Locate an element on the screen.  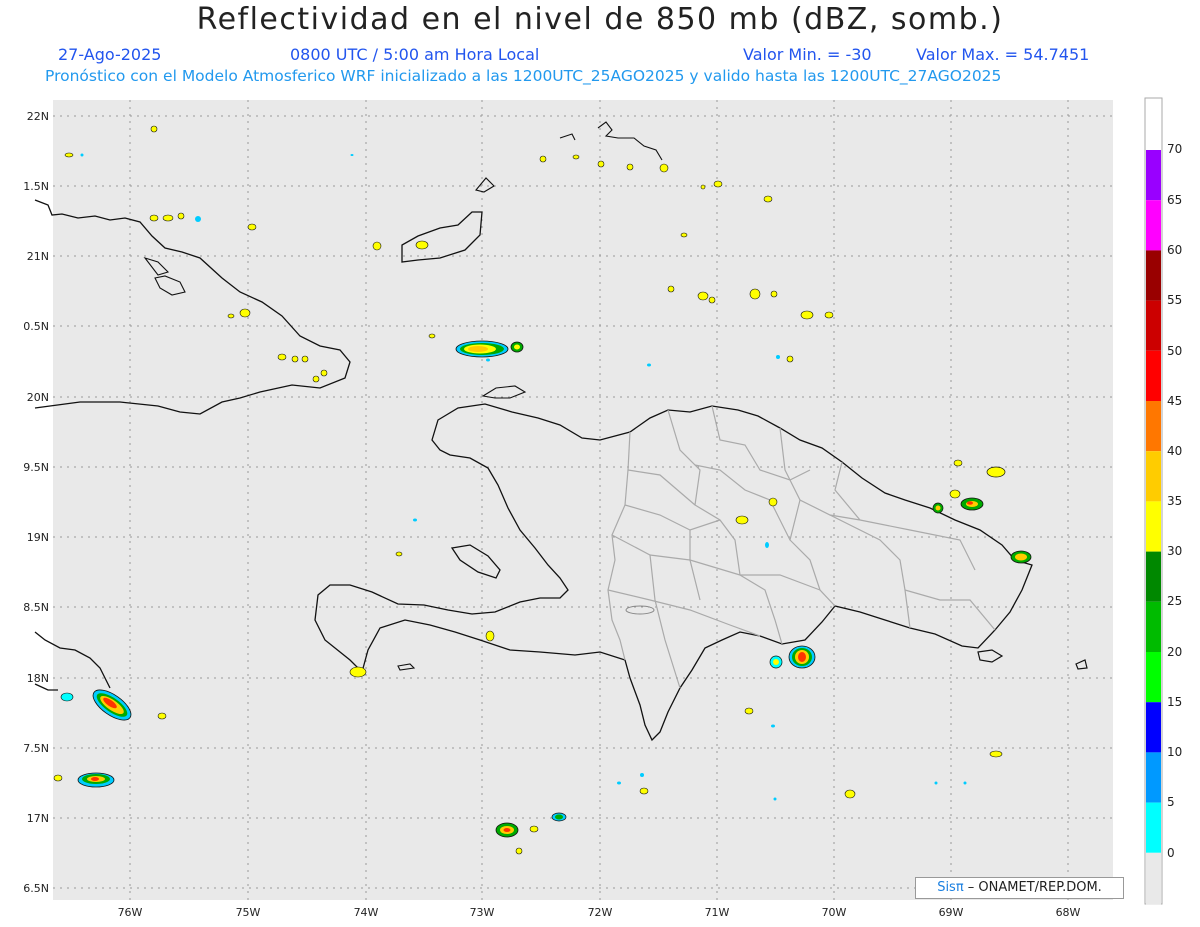
lon-axis-labels: 76W 75W 74W 73W 72W 71W 70W 69W 68W is located at coordinates (599, 912).